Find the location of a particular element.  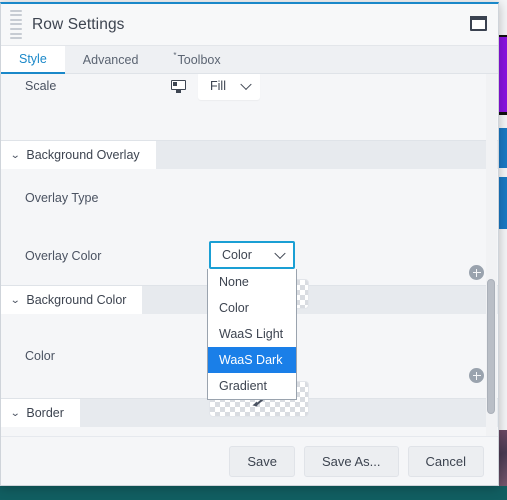

page-footer-bar is located at coordinates (253, 493).